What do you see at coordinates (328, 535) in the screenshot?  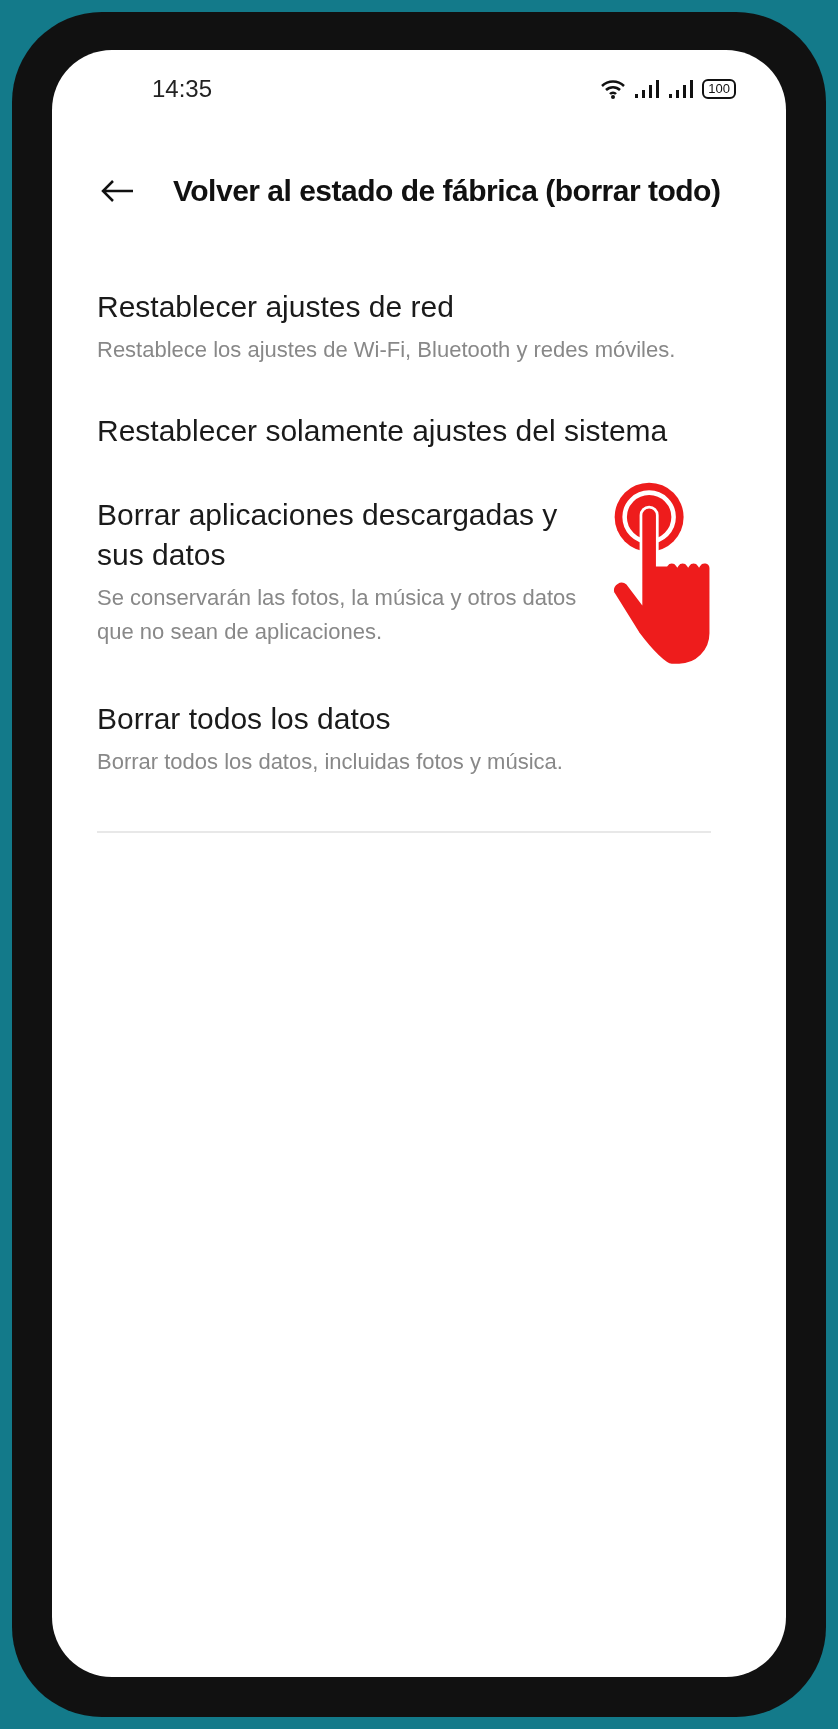 I see `option-title: Borrar aplicaciones descargadas y sus datos` at bounding box center [328, 535].